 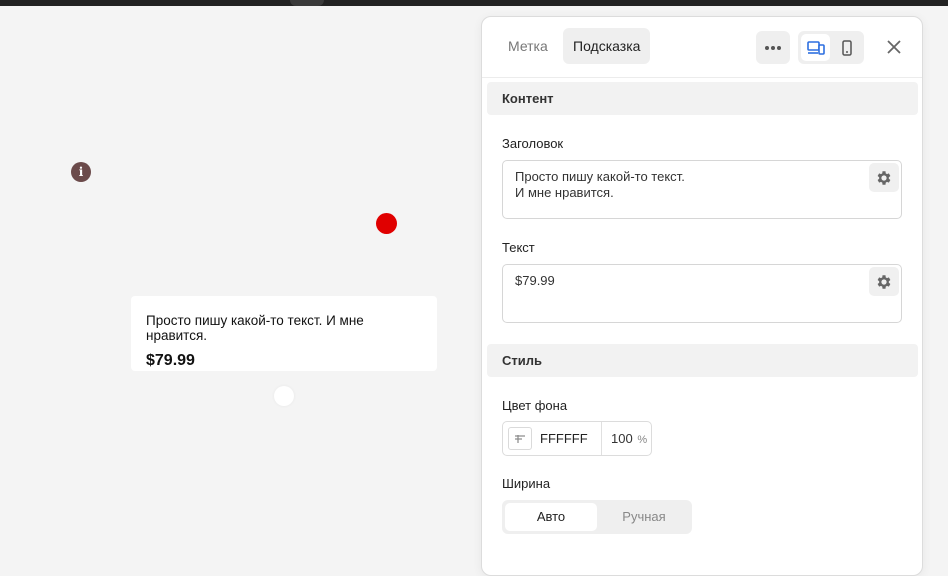 I want to click on tab-label: Метка, so click(x=528, y=46).